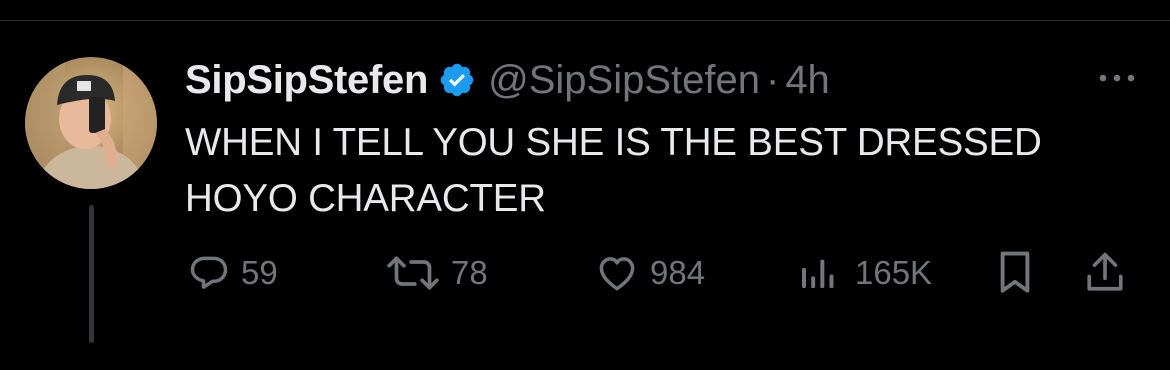 The width and height of the screenshot is (1170, 370). I want to click on heart-icon, so click(617, 273).